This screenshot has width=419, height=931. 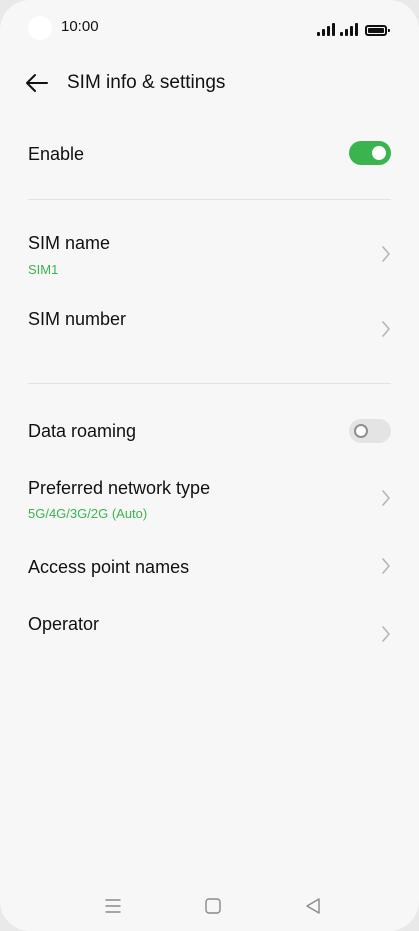 What do you see at coordinates (40, 28) in the screenshot?
I see `camera-cutout` at bounding box center [40, 28].